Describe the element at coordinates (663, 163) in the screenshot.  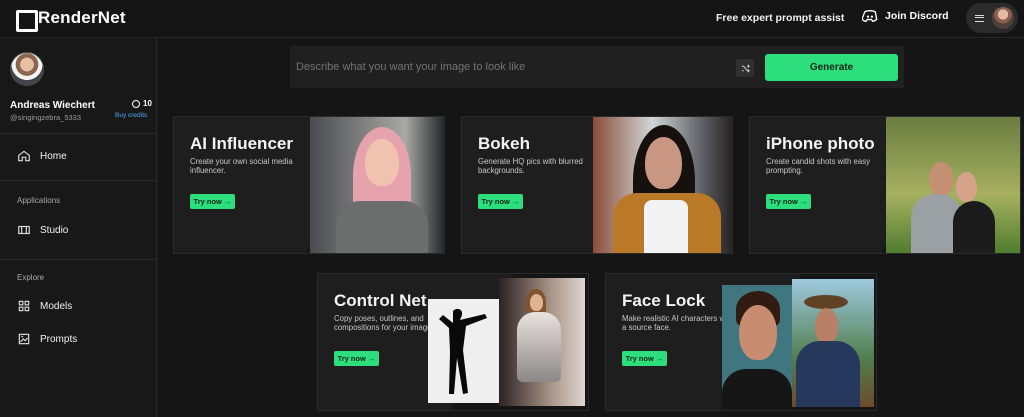
I see `bokeh-face-shape` at that location.